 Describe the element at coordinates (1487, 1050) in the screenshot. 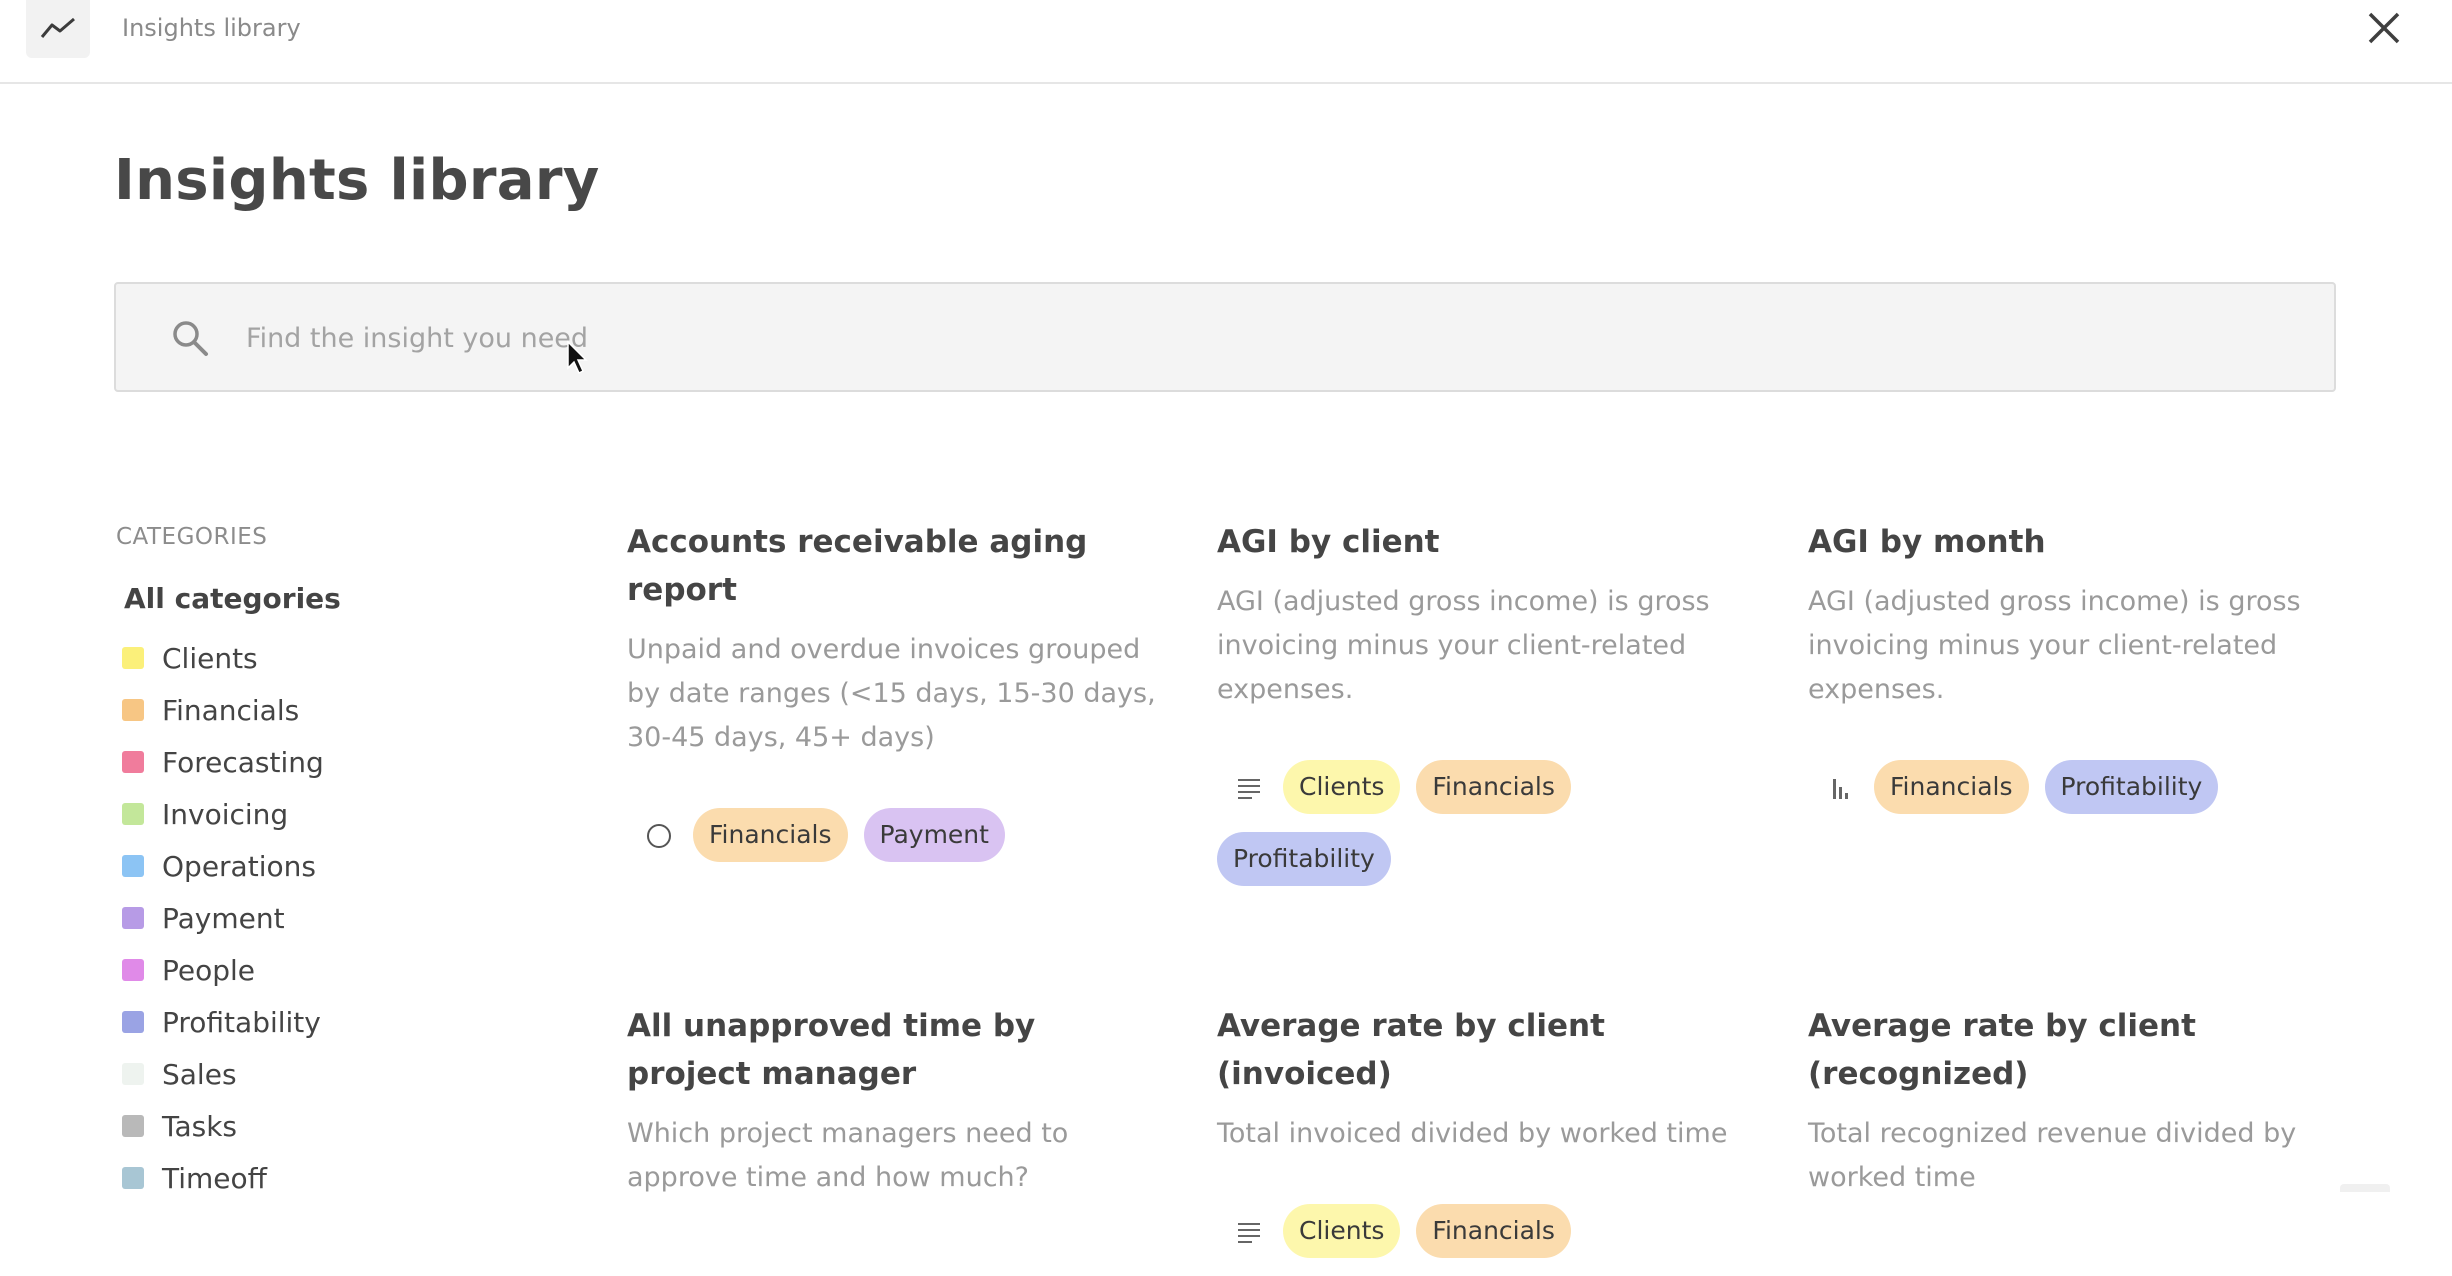

I see `insight-card-title: Average rate by client (invoiced)` at that location.